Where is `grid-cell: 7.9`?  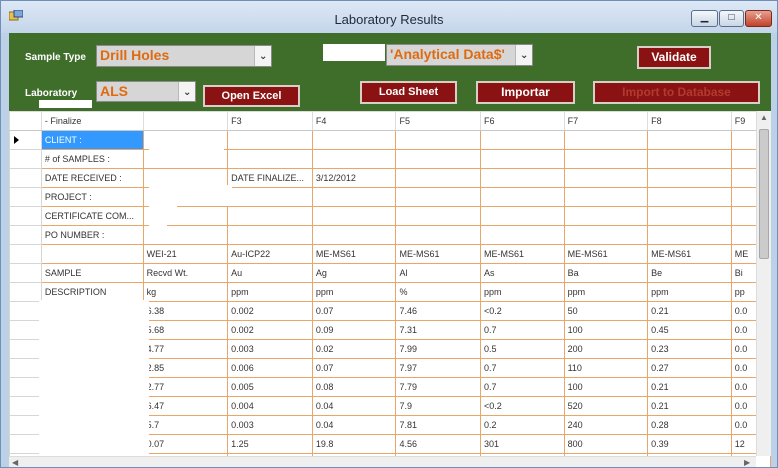 grid-cell: 7.9 is located at coordinates (438, 406).